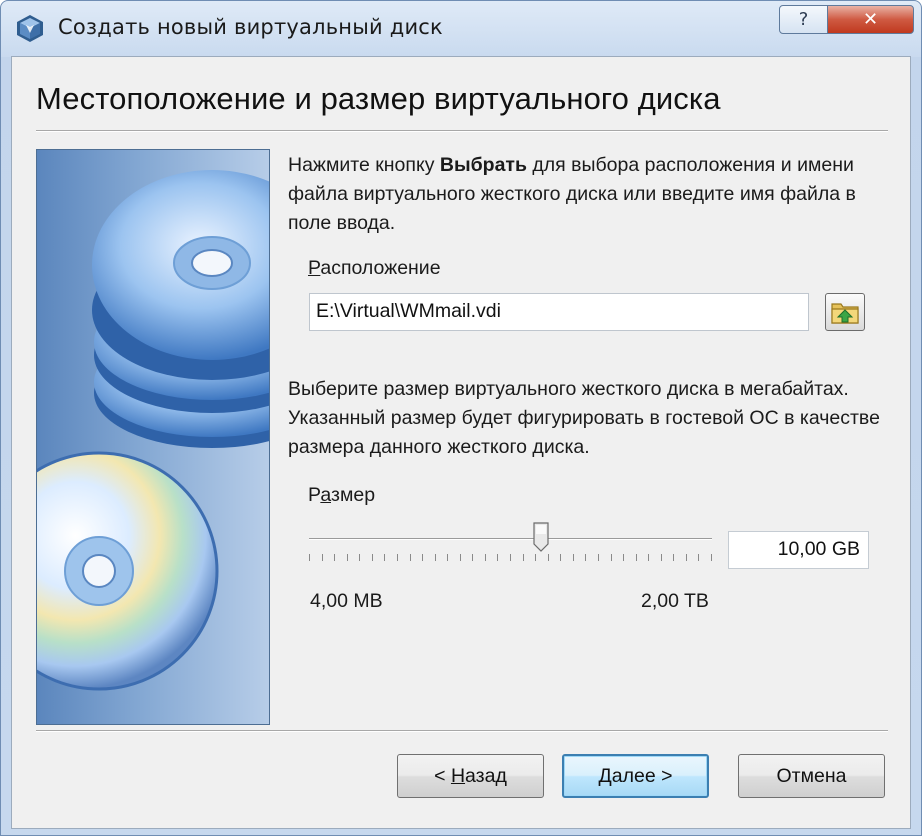 The height and width of the screenshot is (836, 922). I want to click on browse-location-button, so click(845, 312).